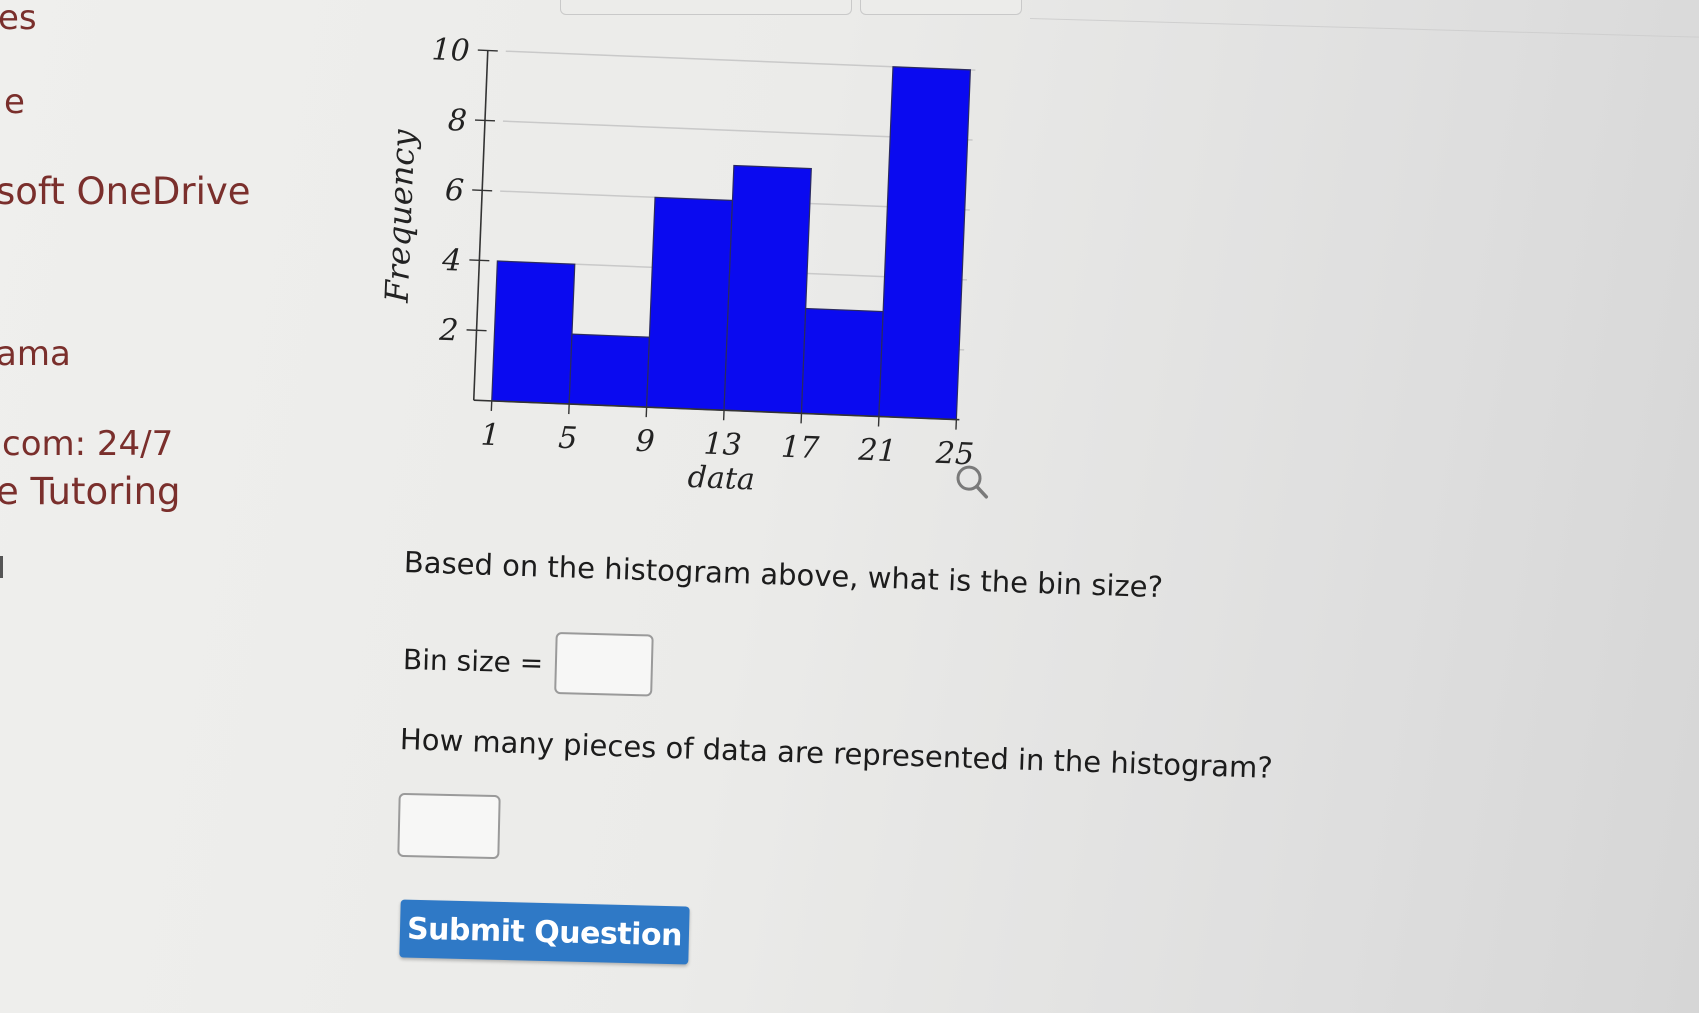  I want to click on sidebar-item-onedrive: soft OneDrive, so click(125, 191).